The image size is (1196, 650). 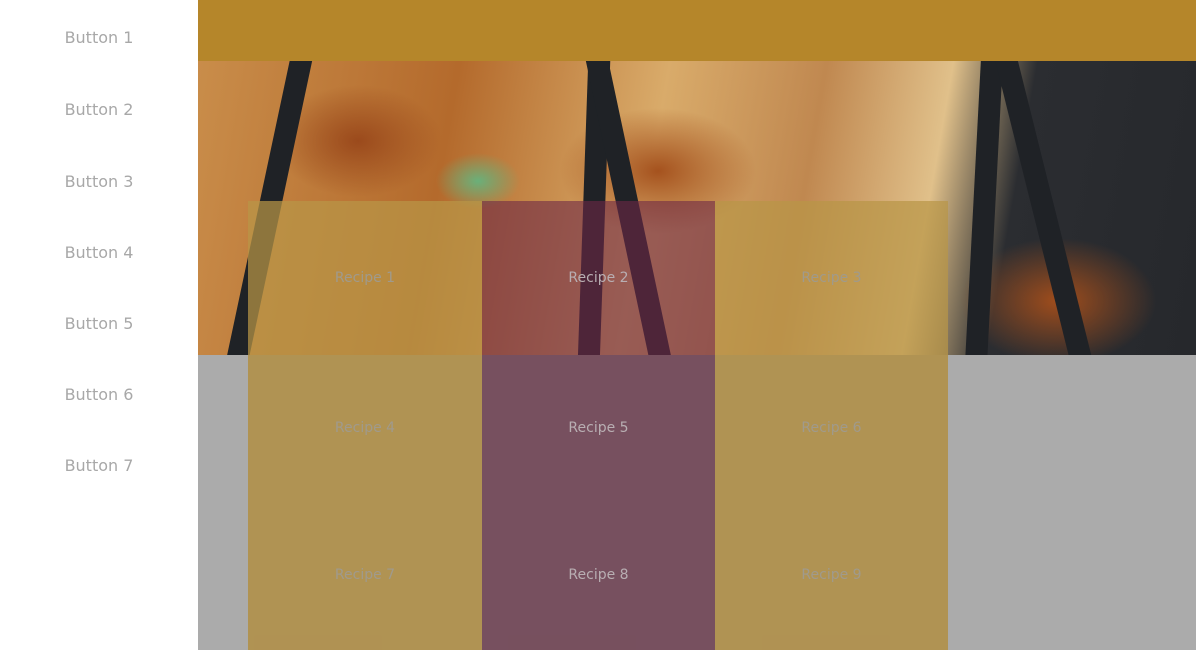 I want to click on recipe-tile-5: Recipe 5, so click(x=598, y=427).